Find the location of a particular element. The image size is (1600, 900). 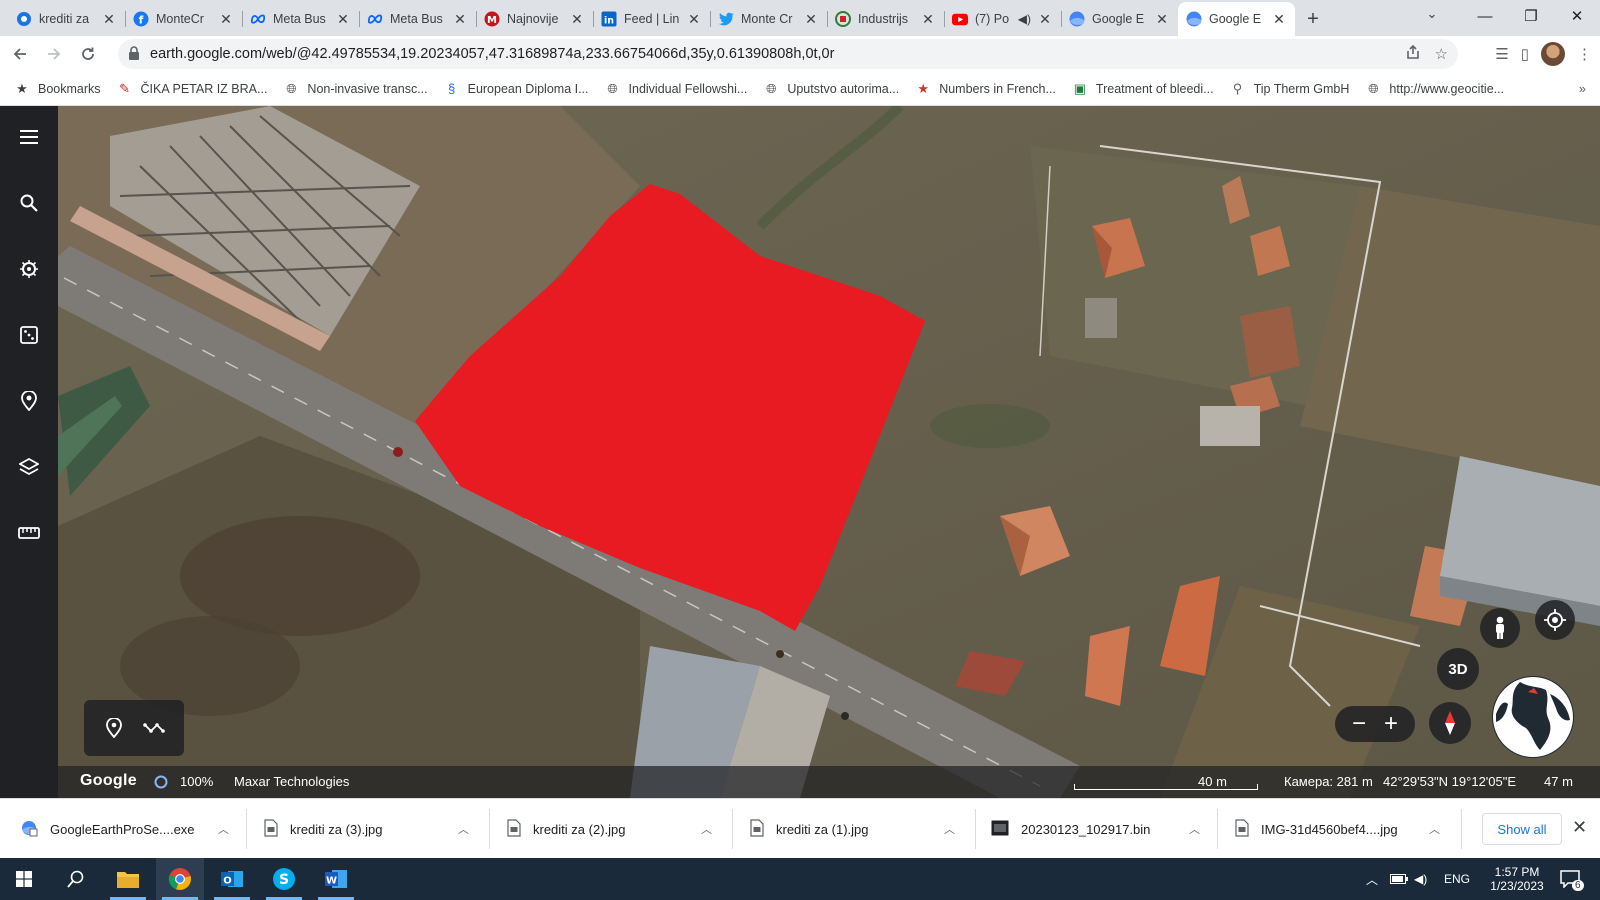

bookmark-item: ★ Bookmarks is located at coordinates (57, 89).